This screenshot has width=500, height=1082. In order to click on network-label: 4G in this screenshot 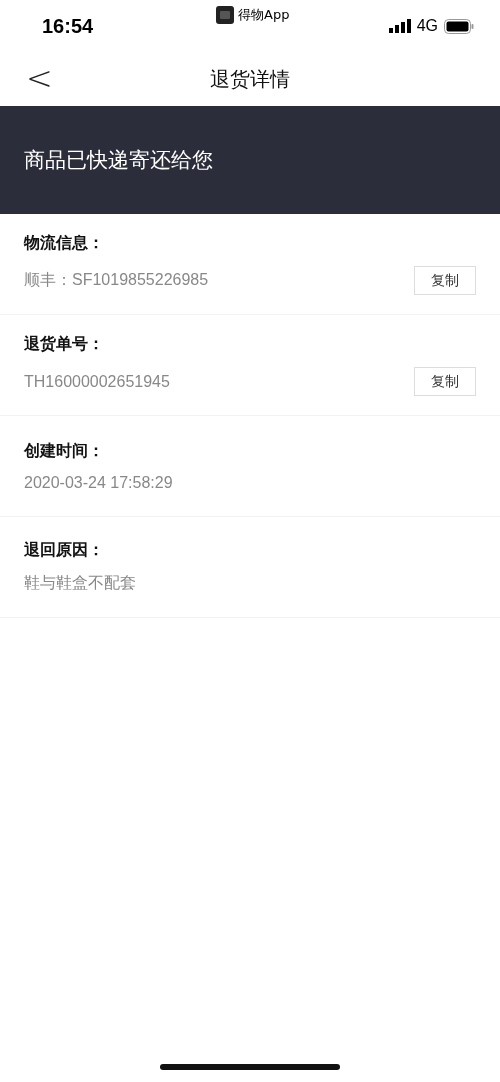, I will do `click(427, 26)`.